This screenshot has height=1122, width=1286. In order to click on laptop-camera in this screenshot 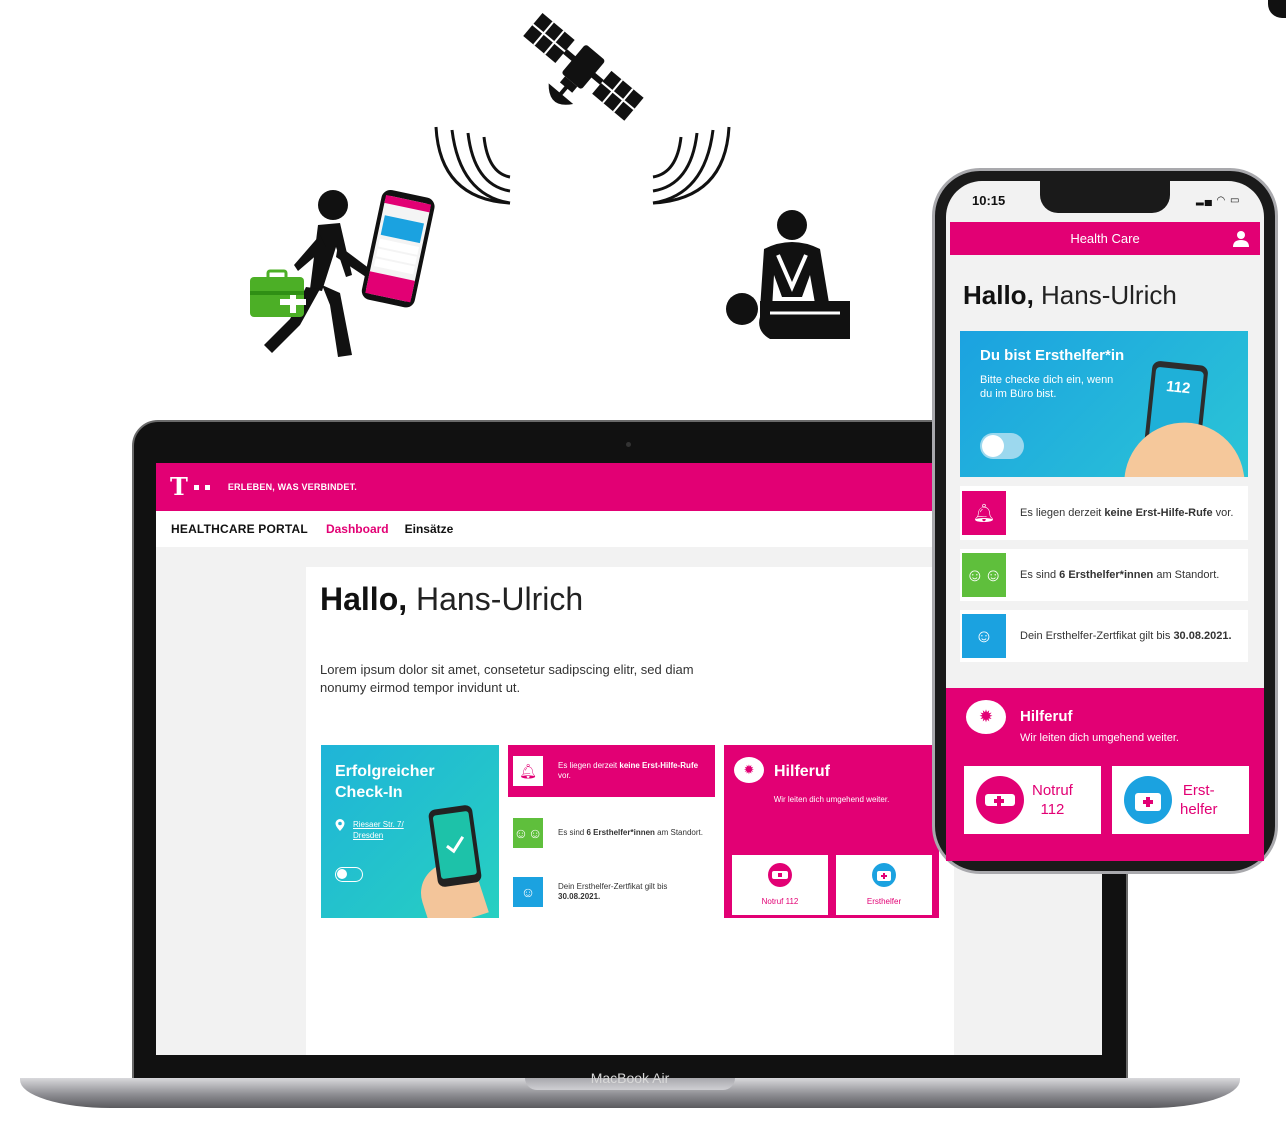, I will do `click(628, 444)`.